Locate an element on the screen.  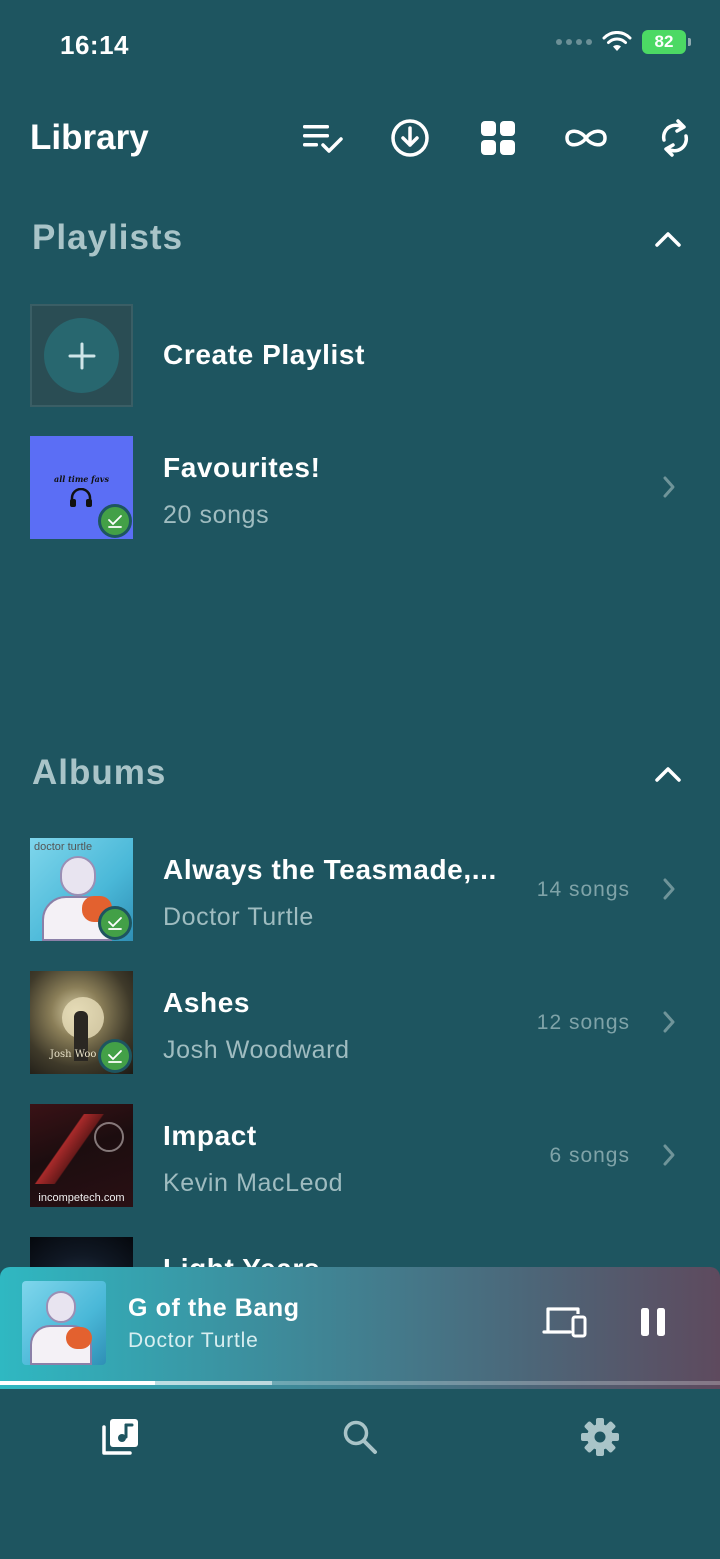
albums-section-title: Albums is located at coordinates (99, 772).